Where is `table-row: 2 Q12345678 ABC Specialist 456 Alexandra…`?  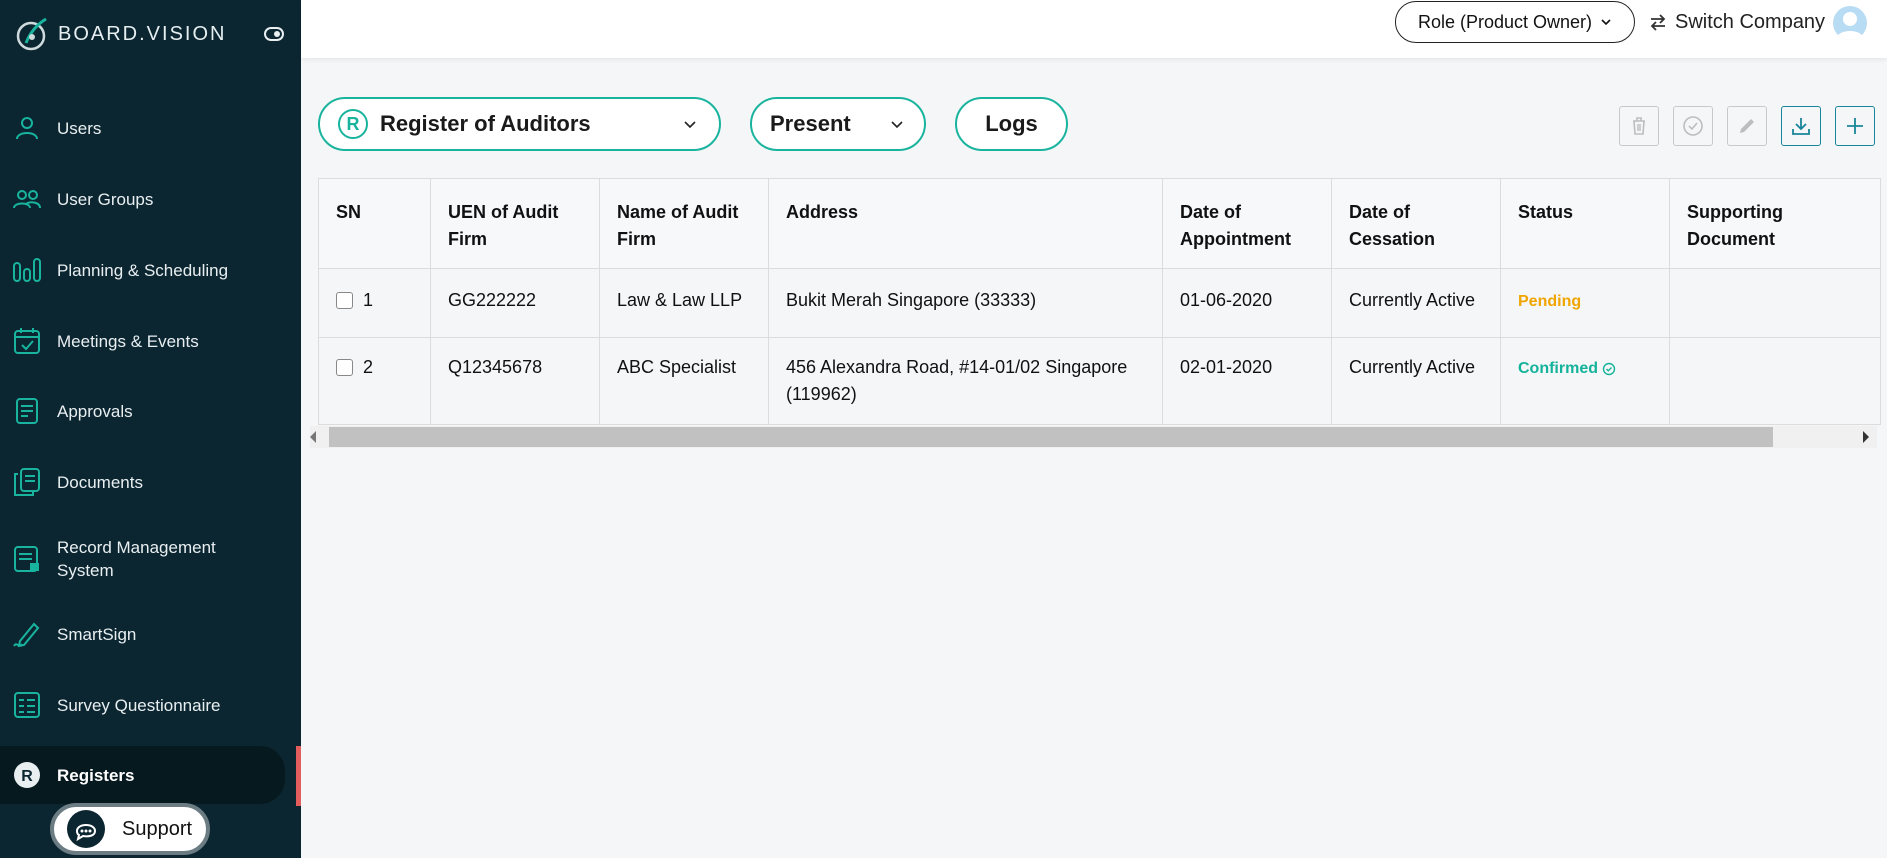 table-row: 2 Q12345678 ABC Specialist 456 Alexandra… is located at coordinates (1099, 381).